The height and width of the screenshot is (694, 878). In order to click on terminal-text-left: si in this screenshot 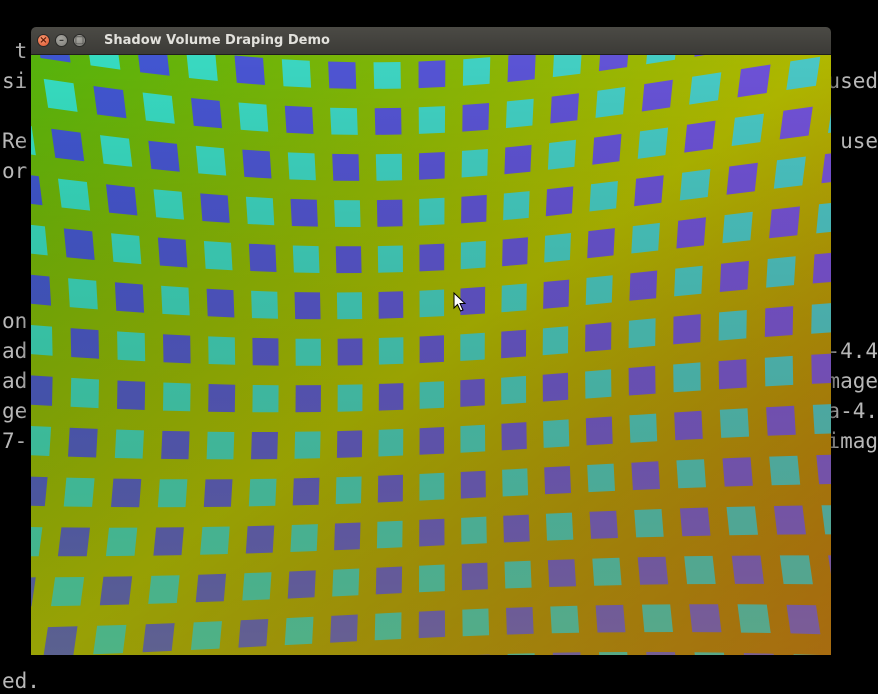, I will do `click(15, 81)`.